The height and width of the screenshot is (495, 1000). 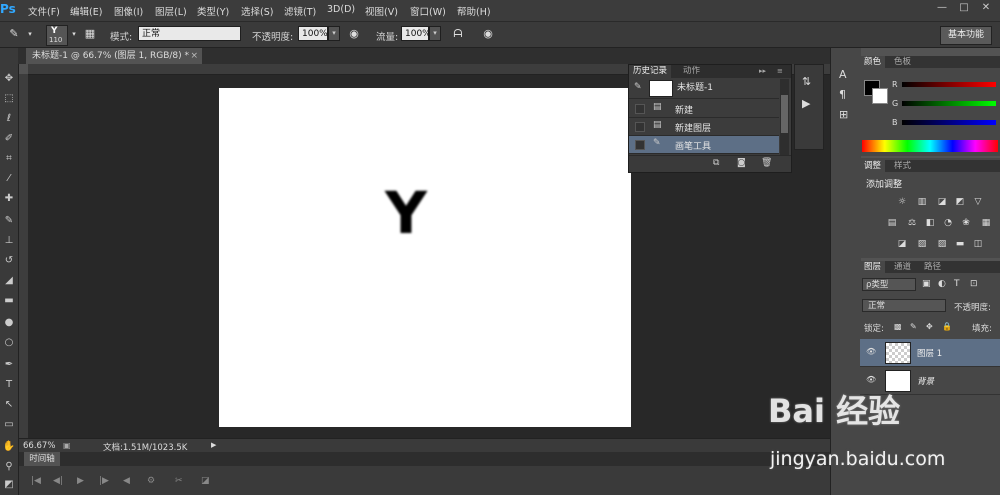 What do you see at coordinates (300, 11) in the screenshot?
I see `menu-filter: 滤镜(T)` at bounding box center [300, 11].